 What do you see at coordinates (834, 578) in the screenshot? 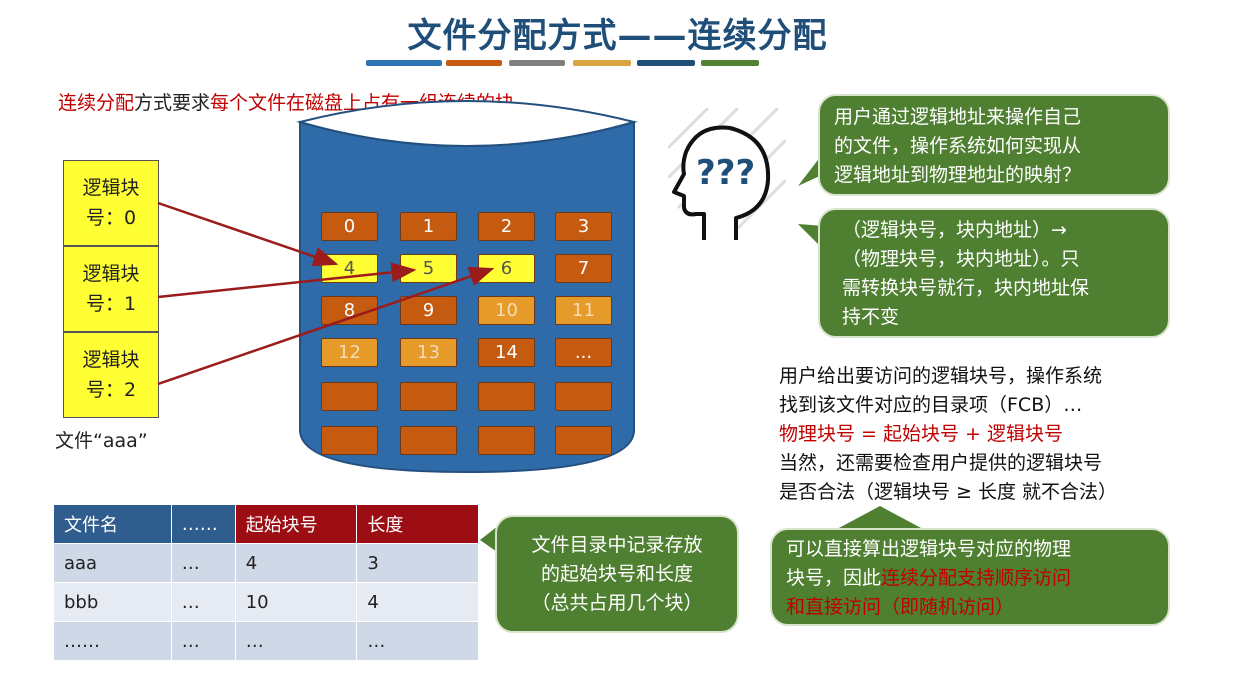
I see `bubble-conclusion-line2-prefix: 块号，因此` at bounding box center [834, 578].